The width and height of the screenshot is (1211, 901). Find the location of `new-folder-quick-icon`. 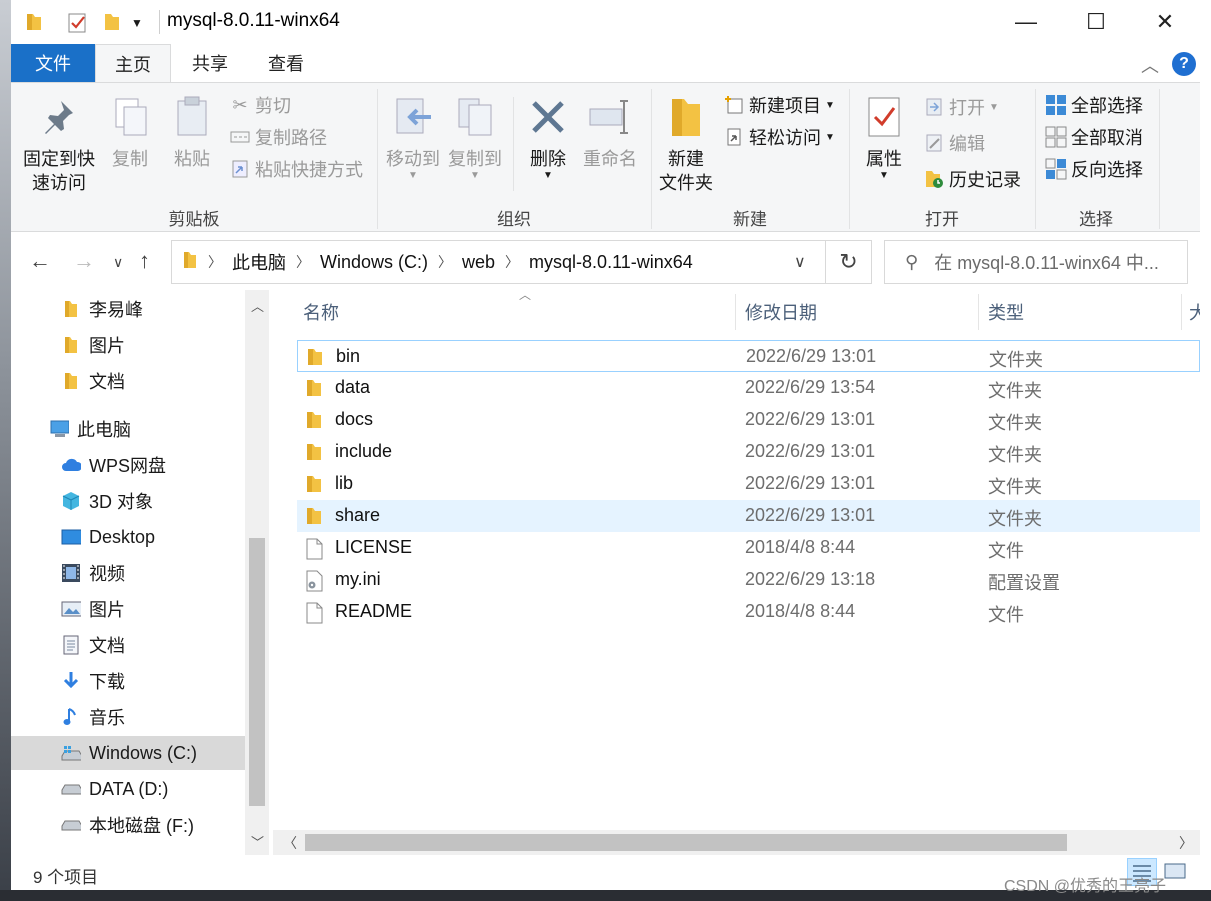

new-folder-quick-icon is located at coordinates (112, 24).